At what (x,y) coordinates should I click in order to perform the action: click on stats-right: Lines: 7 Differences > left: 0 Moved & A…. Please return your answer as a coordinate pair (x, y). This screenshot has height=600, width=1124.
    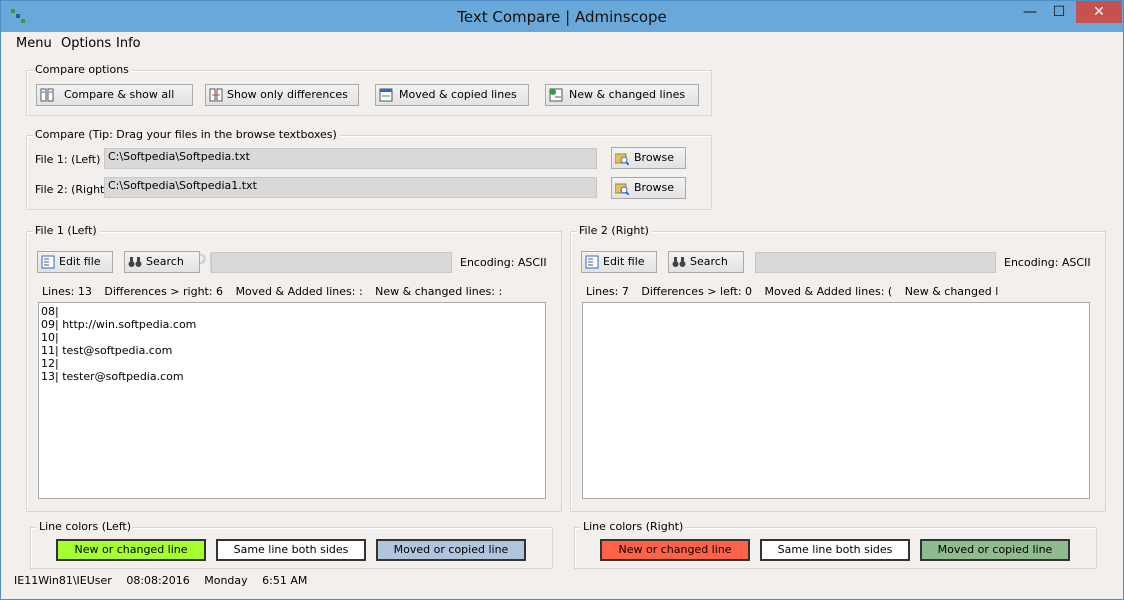
    Looking at the image, I should click on (792, 291).